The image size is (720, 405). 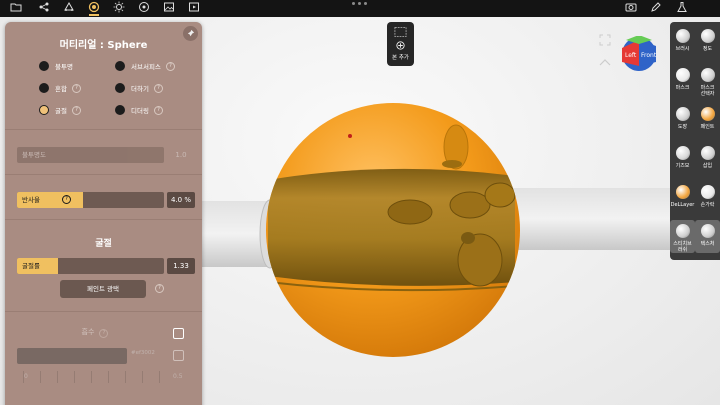 What do you see at coordinates (119, 7) in the screenshot?
I see `sun-icon` at bounding box center [119, 7].